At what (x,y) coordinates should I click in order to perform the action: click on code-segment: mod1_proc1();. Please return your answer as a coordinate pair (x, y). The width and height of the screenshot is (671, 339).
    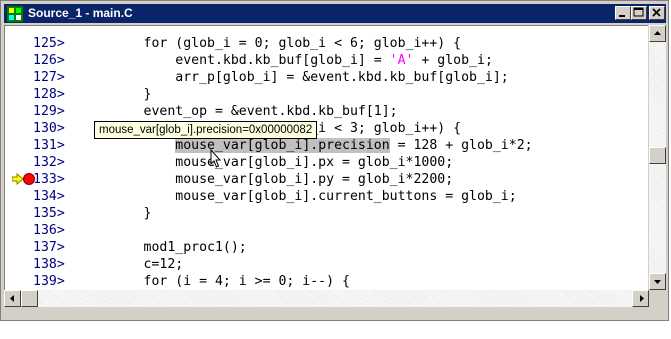
    Looking at the image, I should click on (163, 247).